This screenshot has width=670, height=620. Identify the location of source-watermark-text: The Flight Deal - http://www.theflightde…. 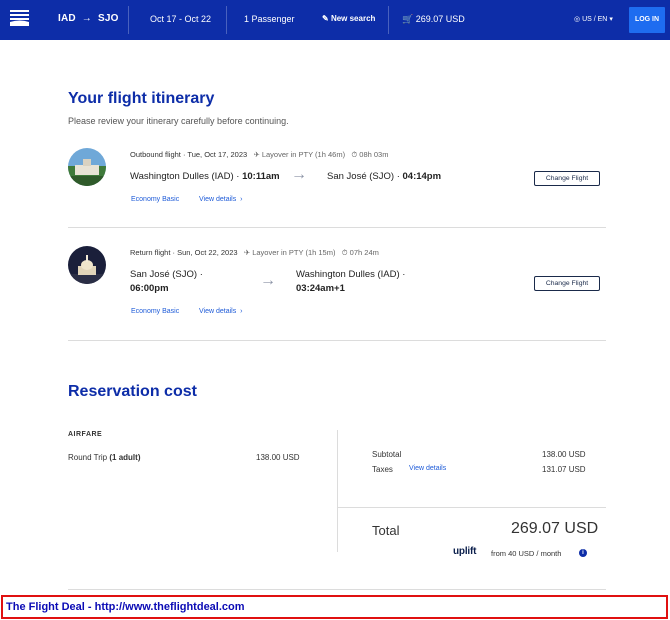
(125, 607).